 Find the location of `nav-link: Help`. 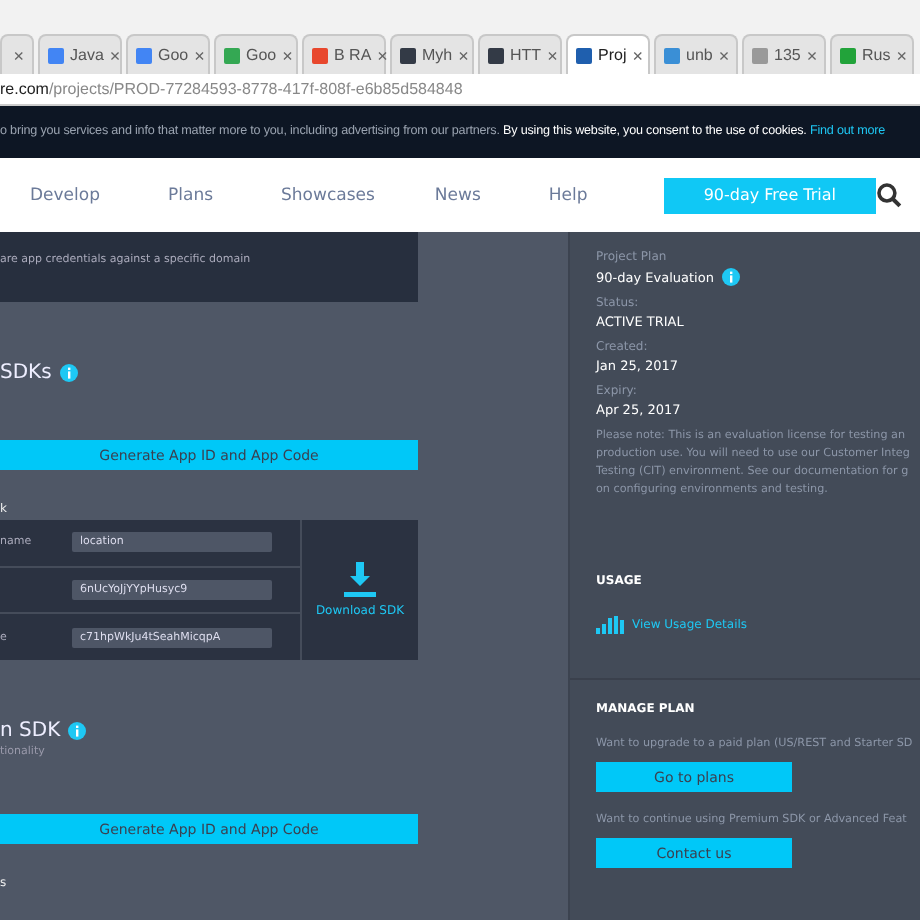

nav-link: Help is located at coordinates (568, 195).